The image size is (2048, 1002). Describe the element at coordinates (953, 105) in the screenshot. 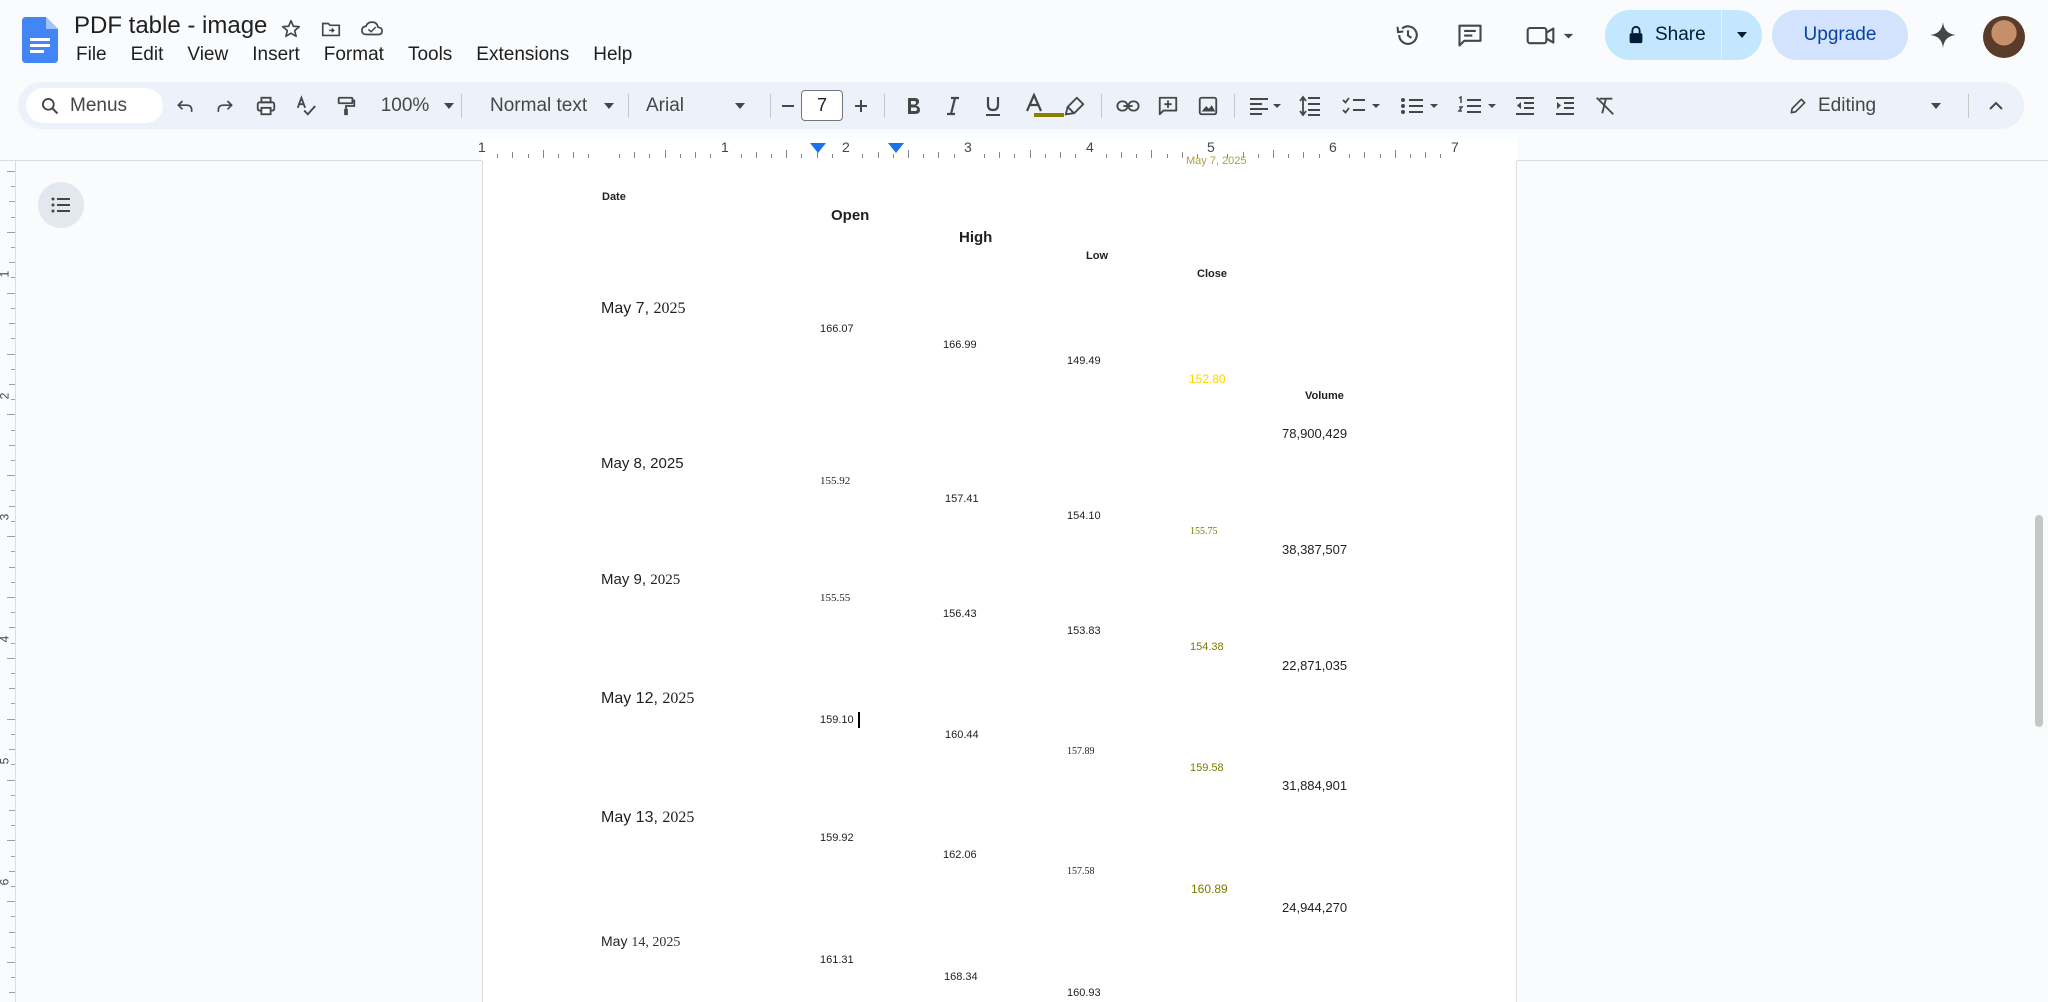

I see `italic-icon` at that location.